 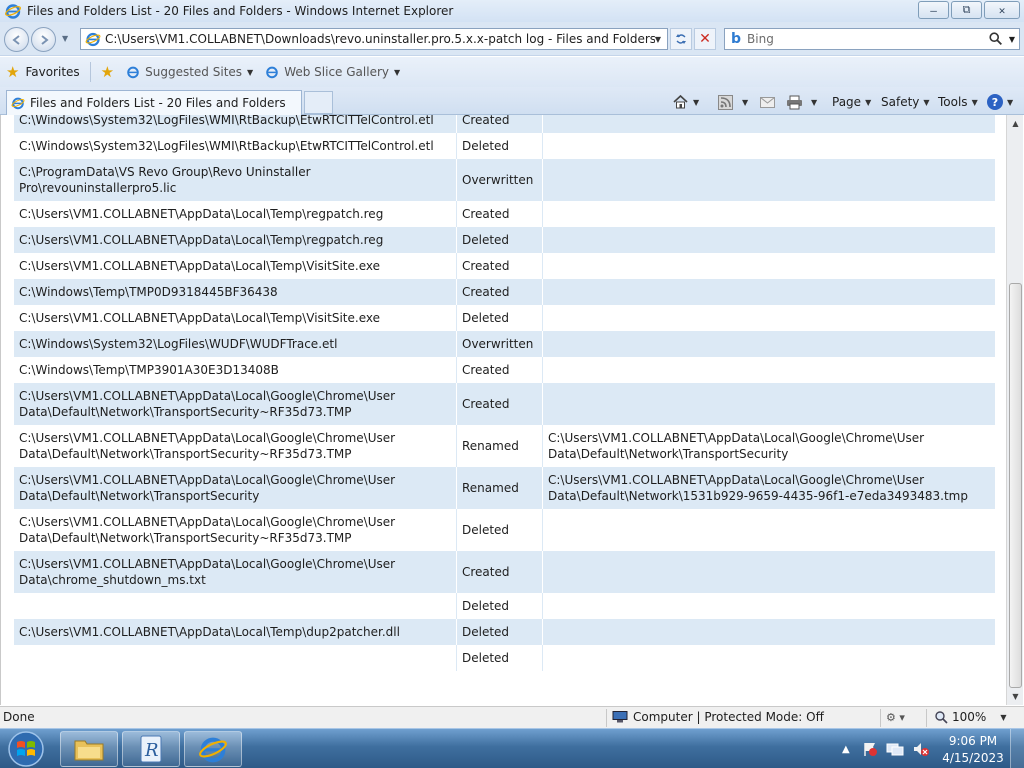 What do you see at coordinates (880, 718) in the screenshot?
I see `status-separator` at bounding box center [880, 718].